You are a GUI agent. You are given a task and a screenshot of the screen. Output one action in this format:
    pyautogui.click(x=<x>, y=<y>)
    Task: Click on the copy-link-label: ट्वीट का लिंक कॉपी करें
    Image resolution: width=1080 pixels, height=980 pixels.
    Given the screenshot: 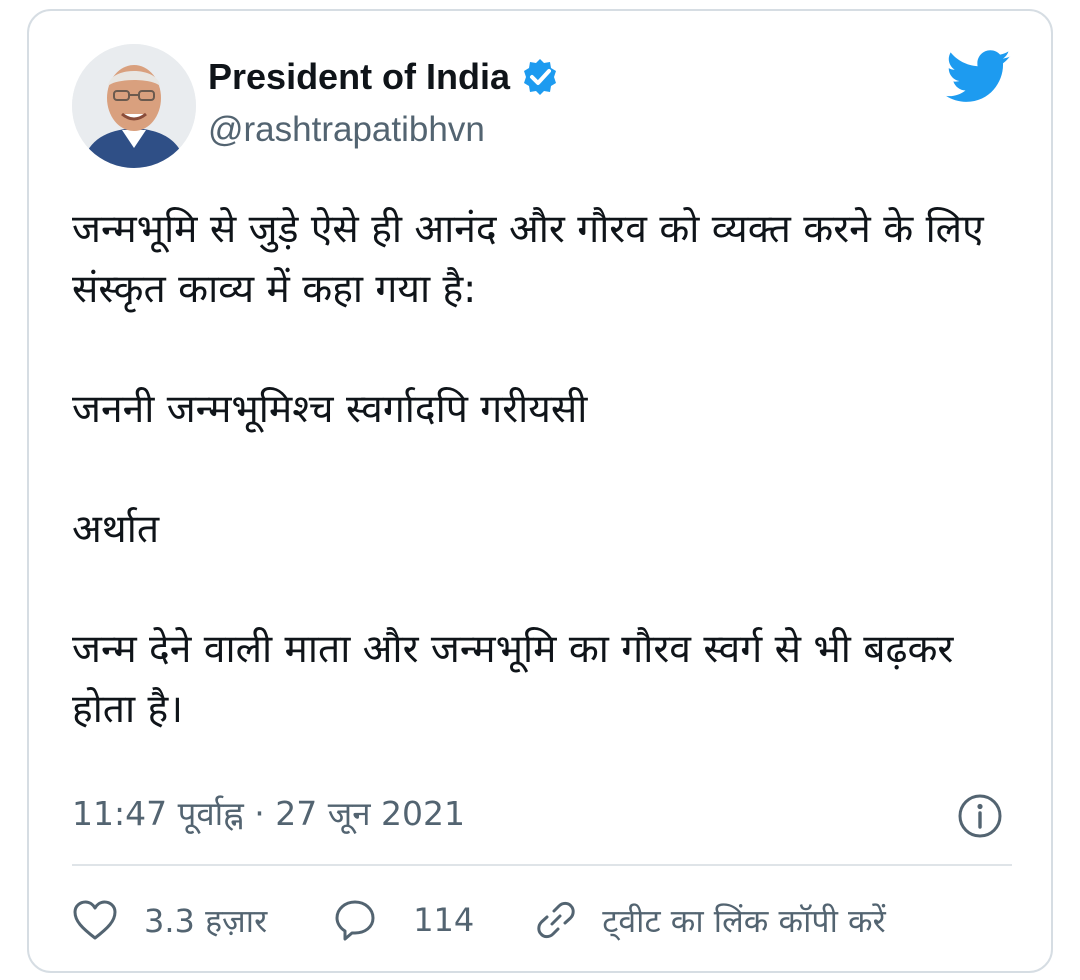 What is the action you would take?
    pyautogui.click(x=744, y=920)
    